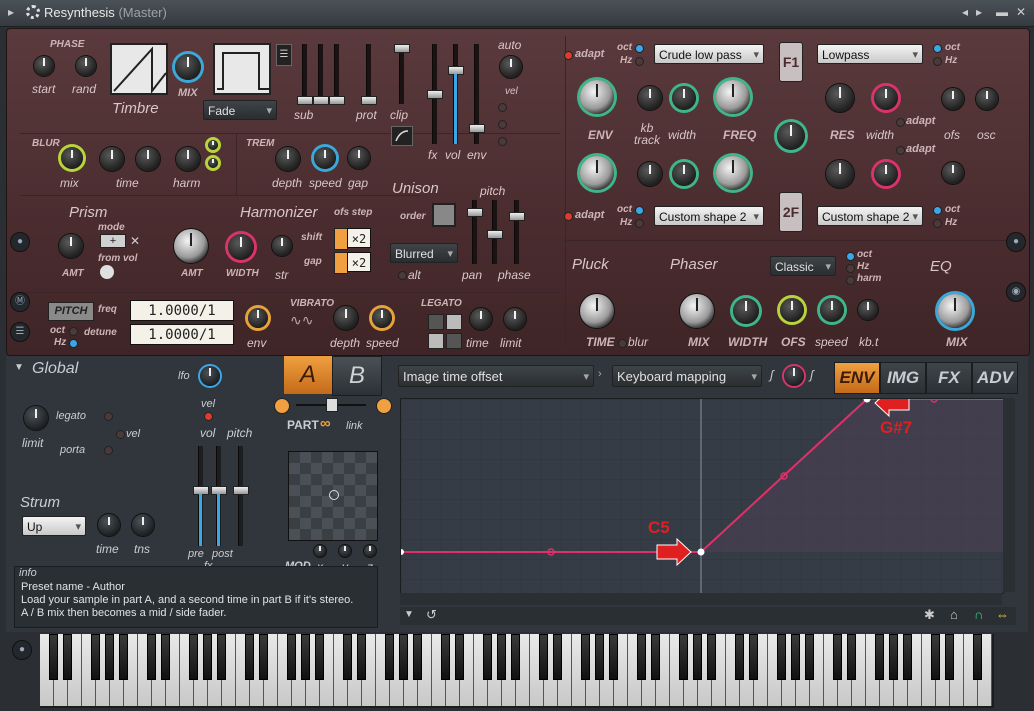  What do you see at coordinates (258, 318) in the screenshot?
I see `pitch-env-knob` at bounding box center [258, 318].